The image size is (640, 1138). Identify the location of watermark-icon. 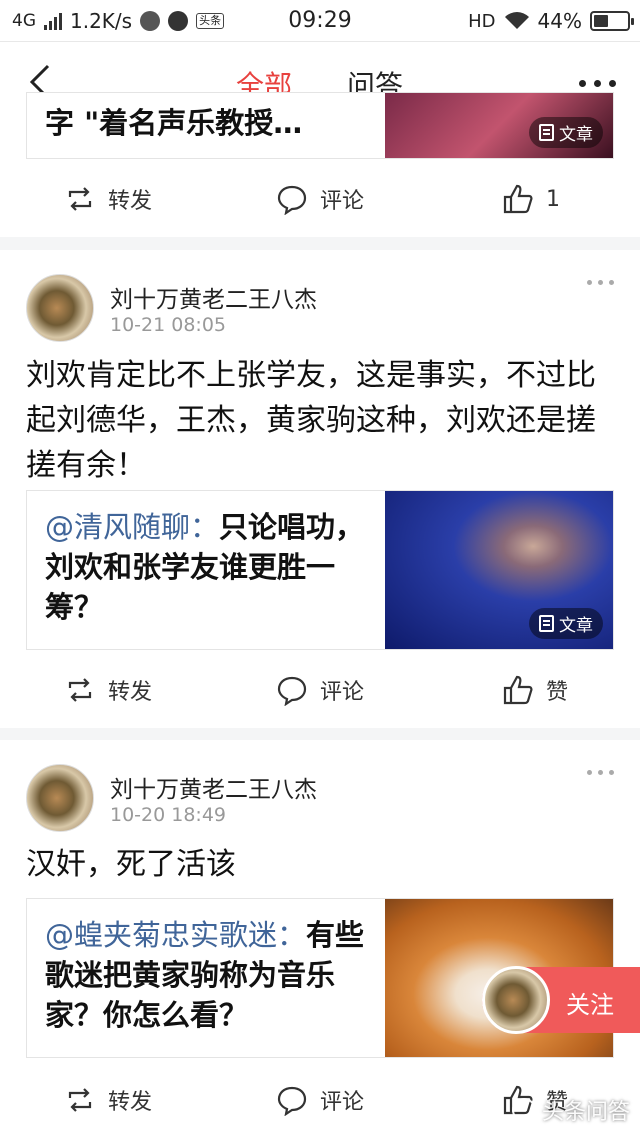
(523, 1110).